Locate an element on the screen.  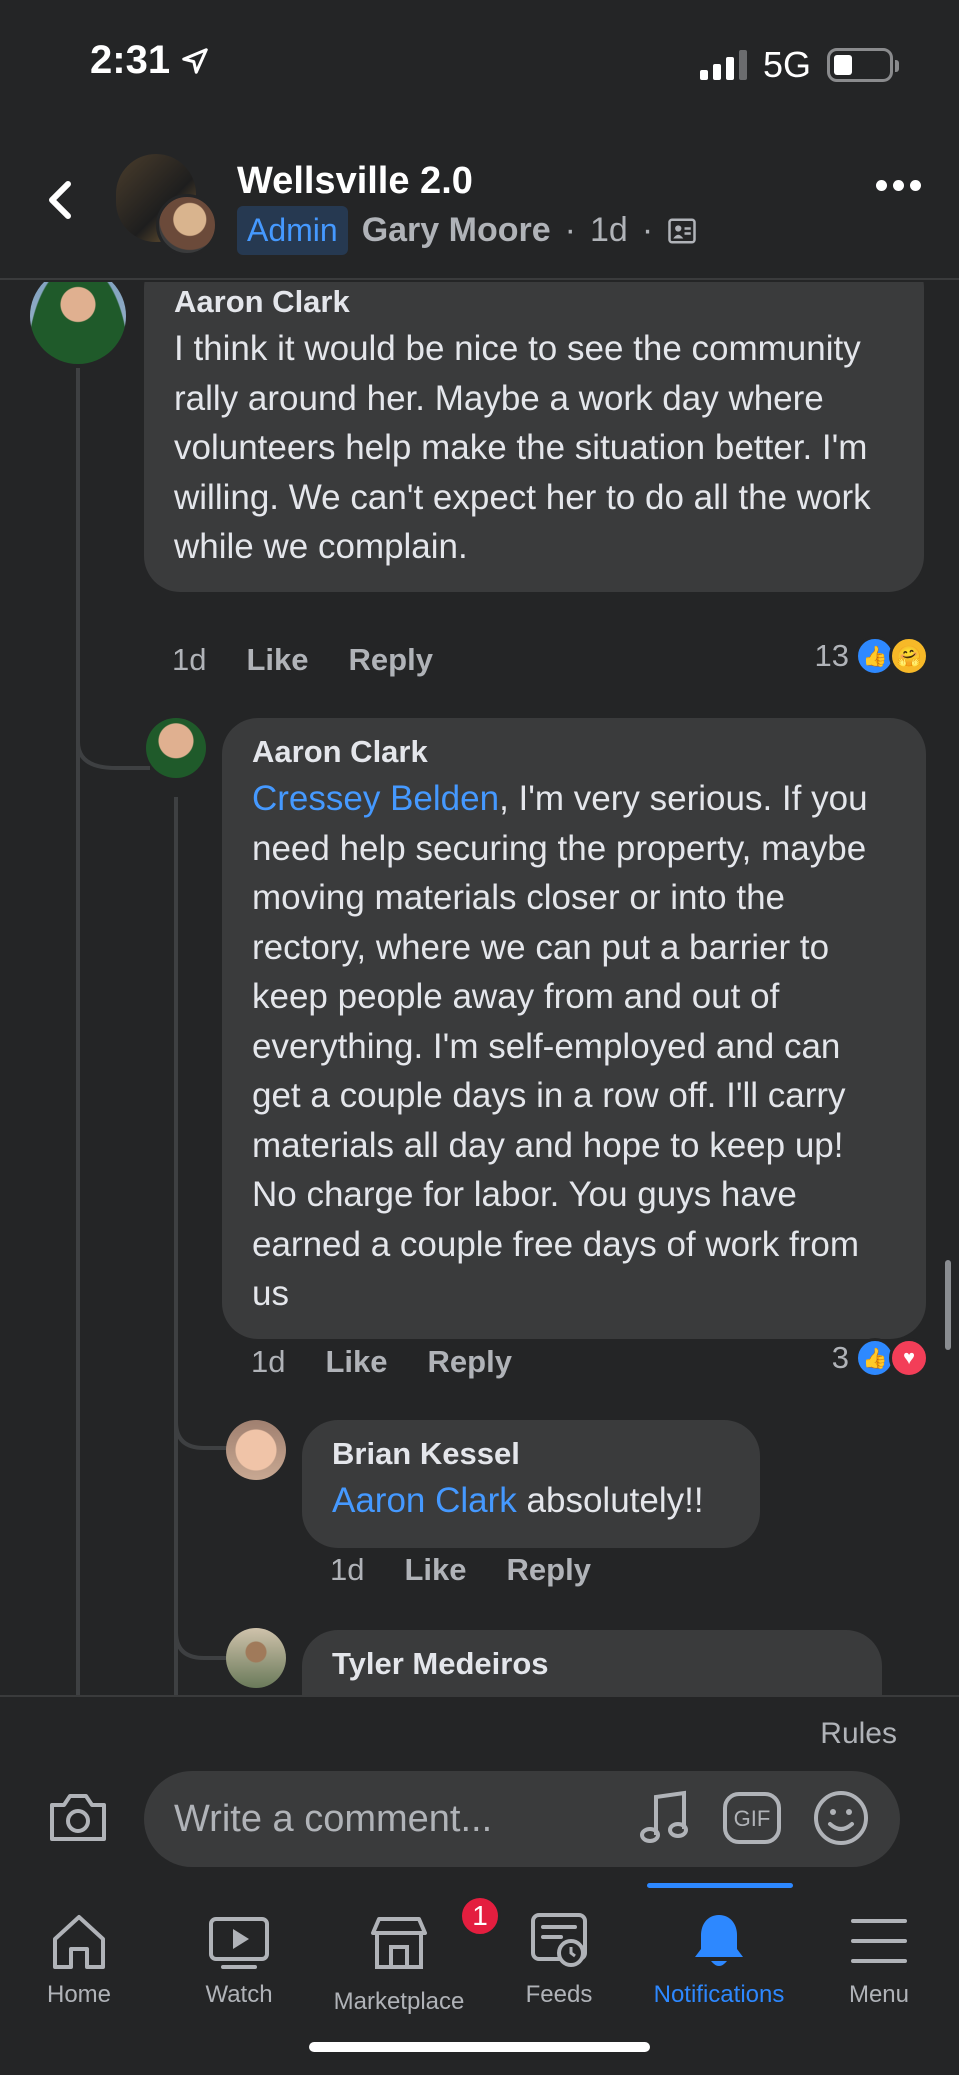
author-avatar is located at coordinates (187, 225).